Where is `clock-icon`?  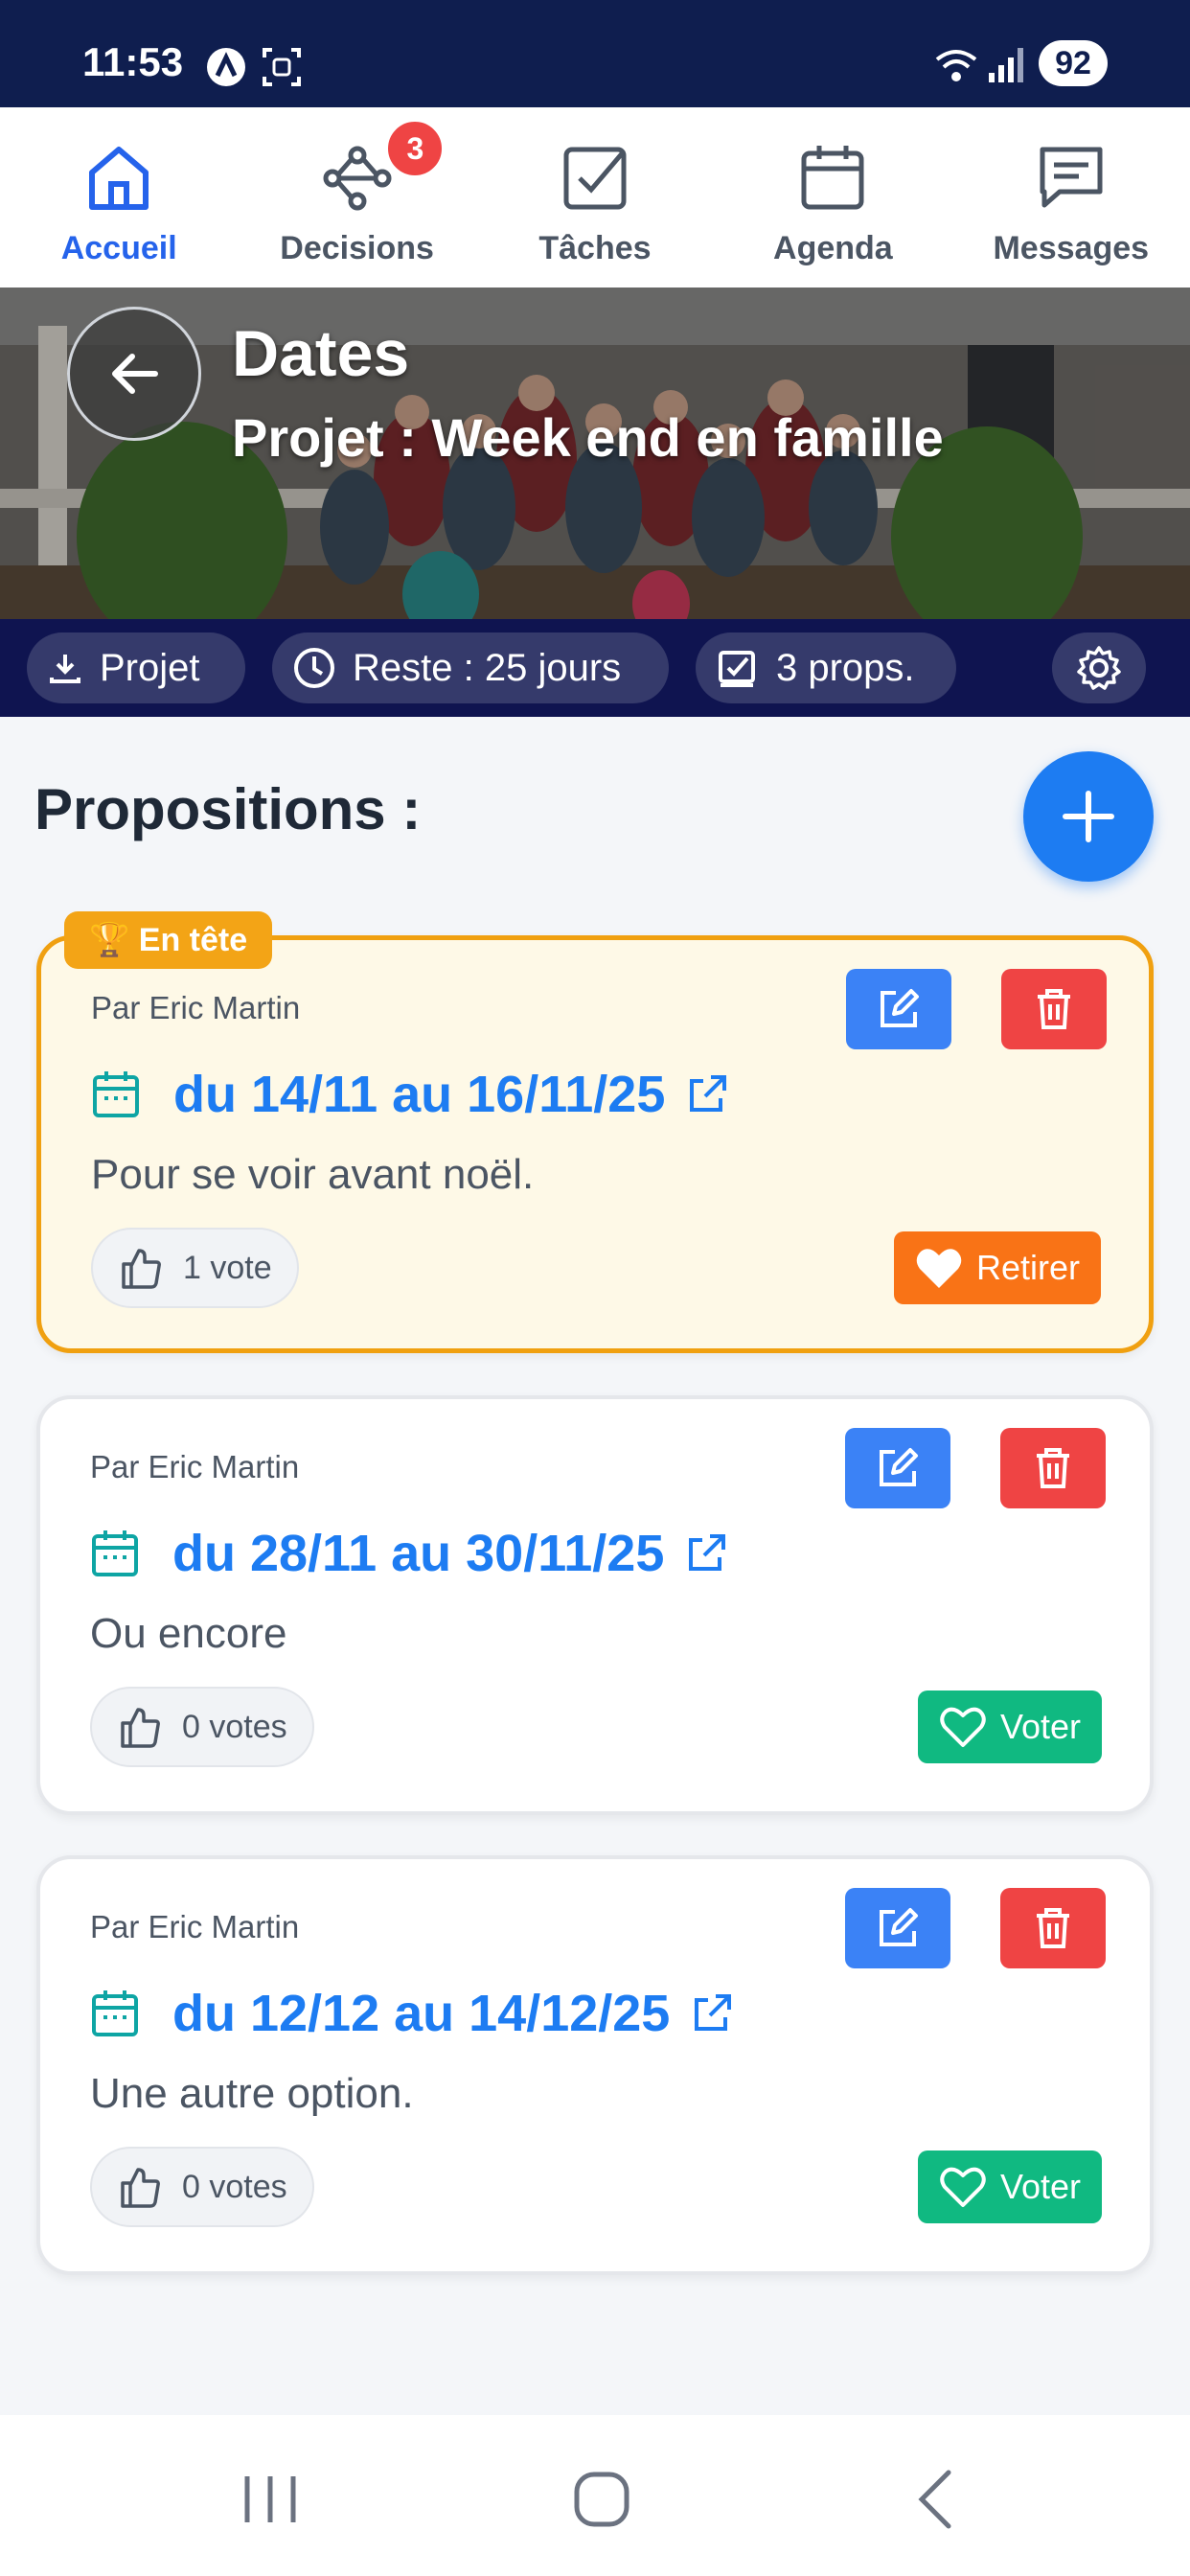 clock-icon is located at coordinates (314, 668).